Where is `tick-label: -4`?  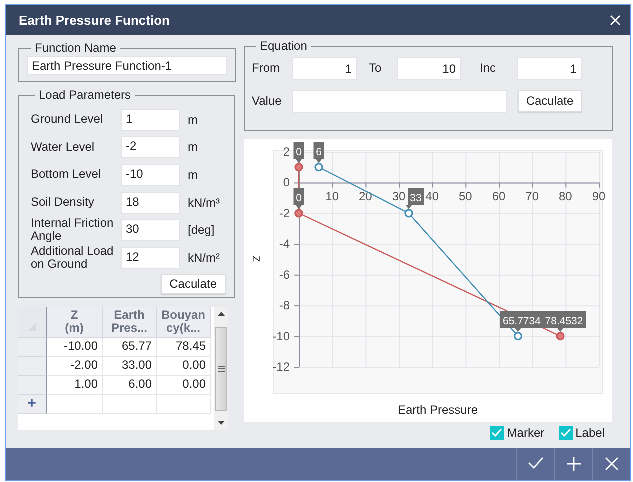 tick-label: -4 is located at coordinates (284, 244).